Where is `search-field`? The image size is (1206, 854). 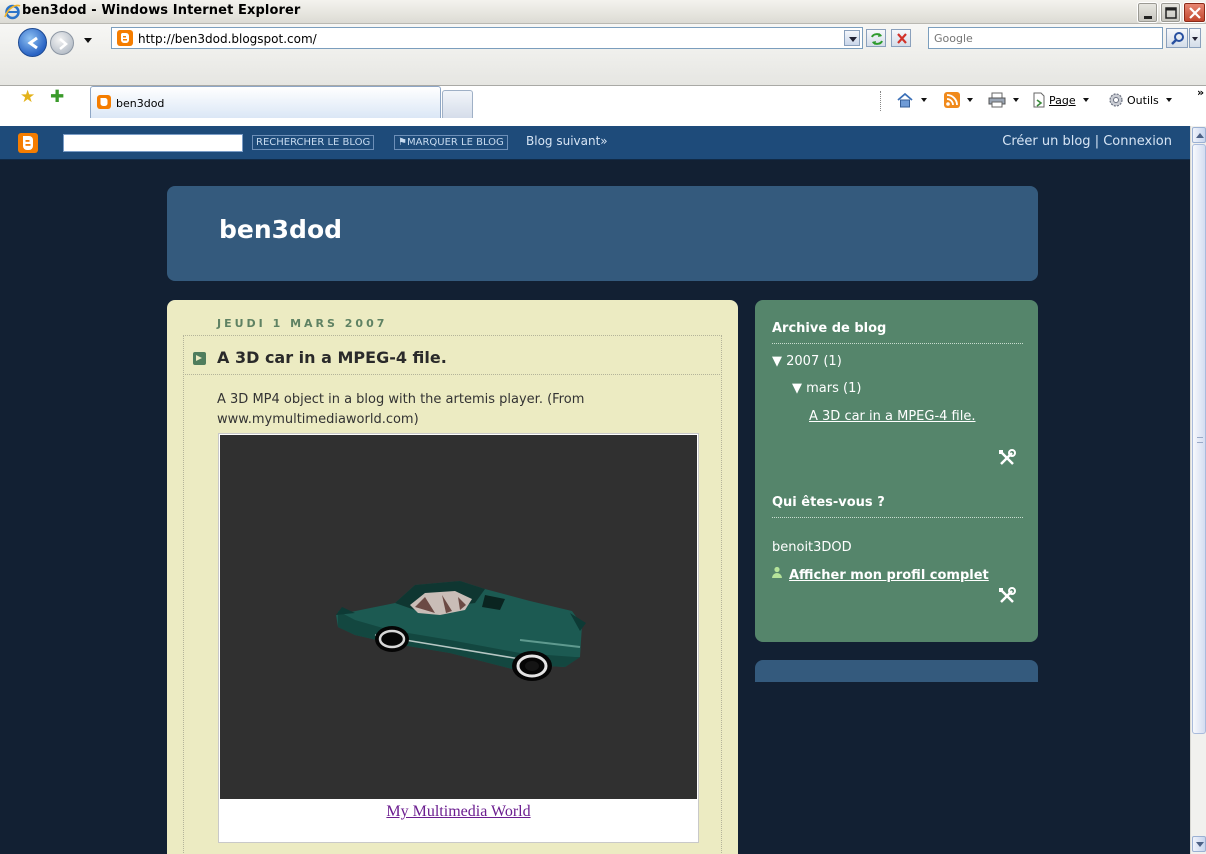
search-field is located at coordinates (1045, 38).